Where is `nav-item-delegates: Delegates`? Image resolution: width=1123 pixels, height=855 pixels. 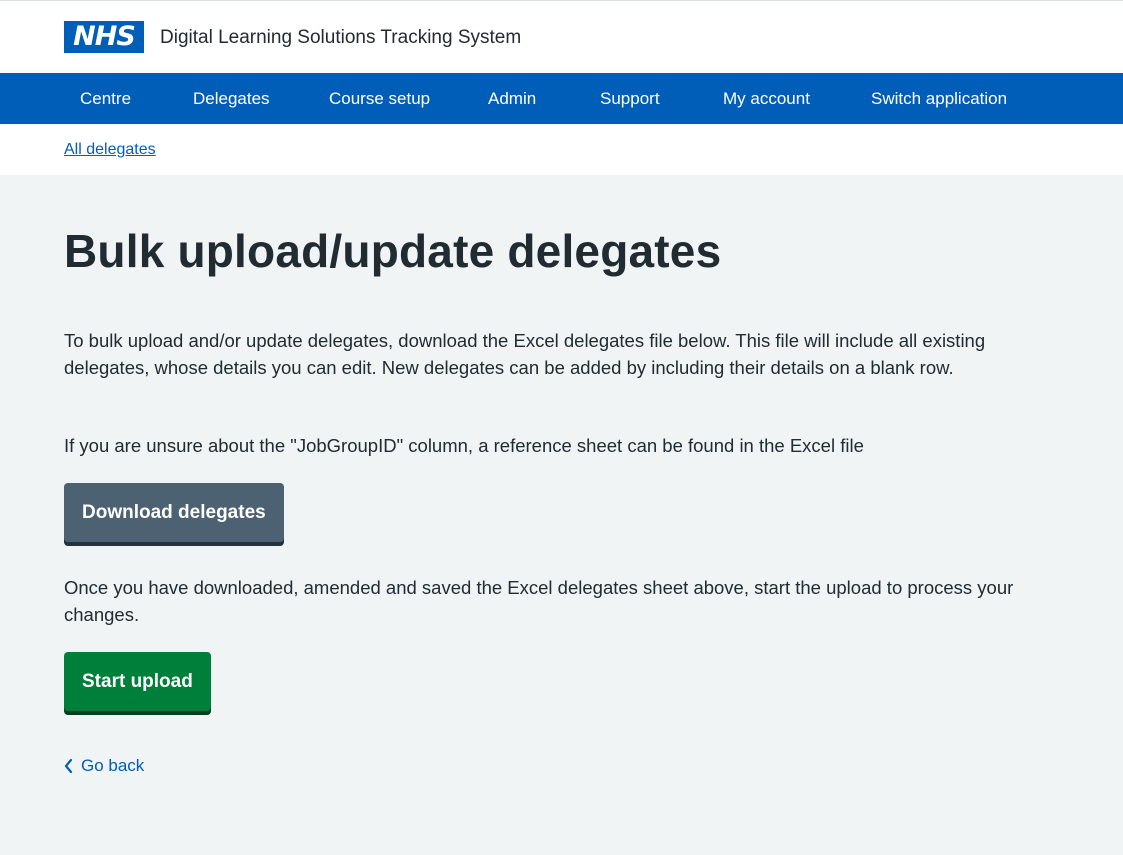 nav-item-delegates: Delegates is located at coordinates (231, 98).